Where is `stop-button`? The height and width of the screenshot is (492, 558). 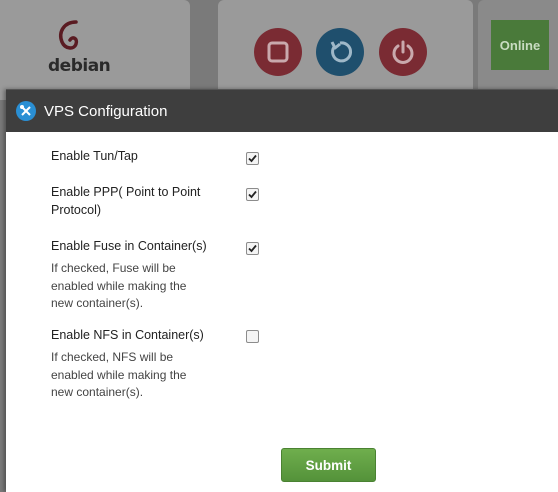 stop-button is located at coordinates (278, 52).